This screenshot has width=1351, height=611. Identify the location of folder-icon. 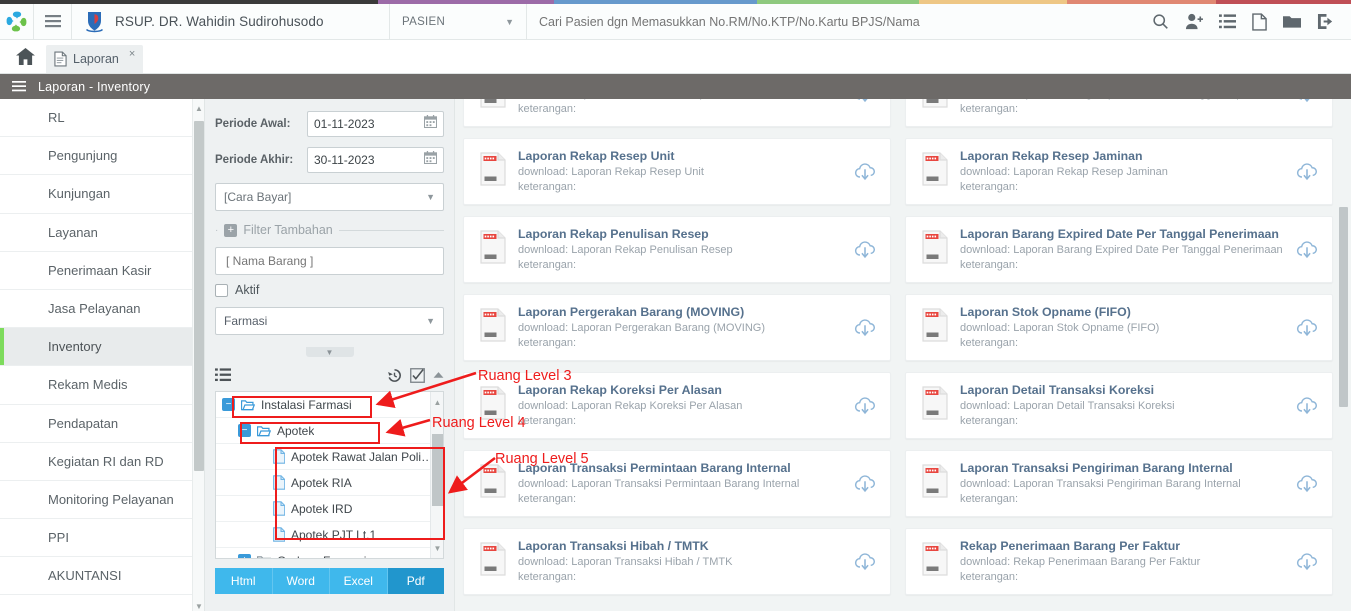
(1292, 21).